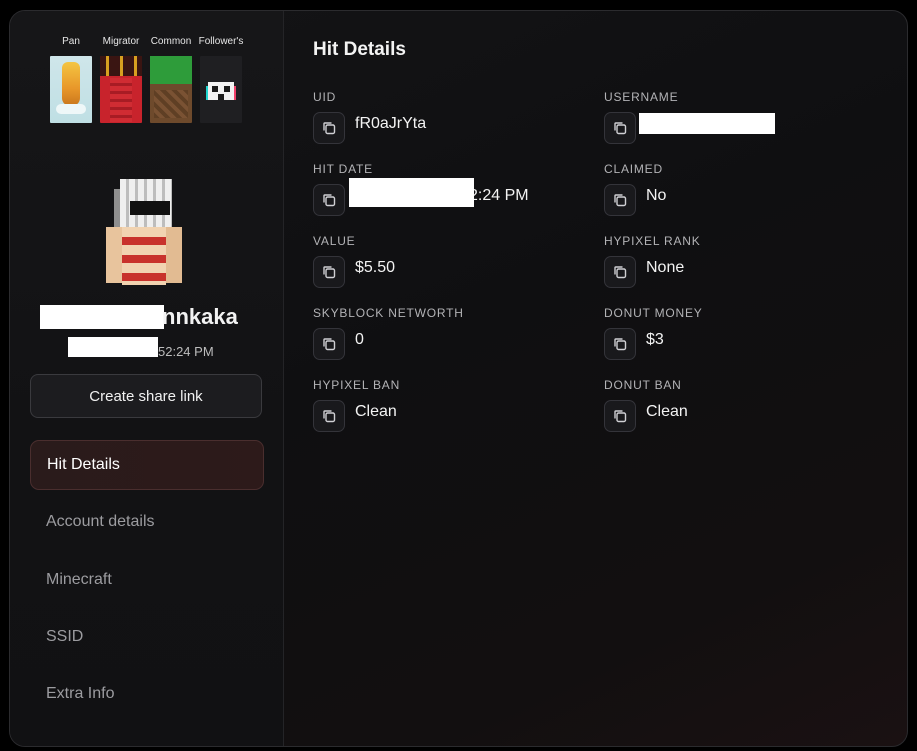 Image resolution: width=917 pixels, height=751 pixels. I want to click on avatar-glasses, so click(150, 208).